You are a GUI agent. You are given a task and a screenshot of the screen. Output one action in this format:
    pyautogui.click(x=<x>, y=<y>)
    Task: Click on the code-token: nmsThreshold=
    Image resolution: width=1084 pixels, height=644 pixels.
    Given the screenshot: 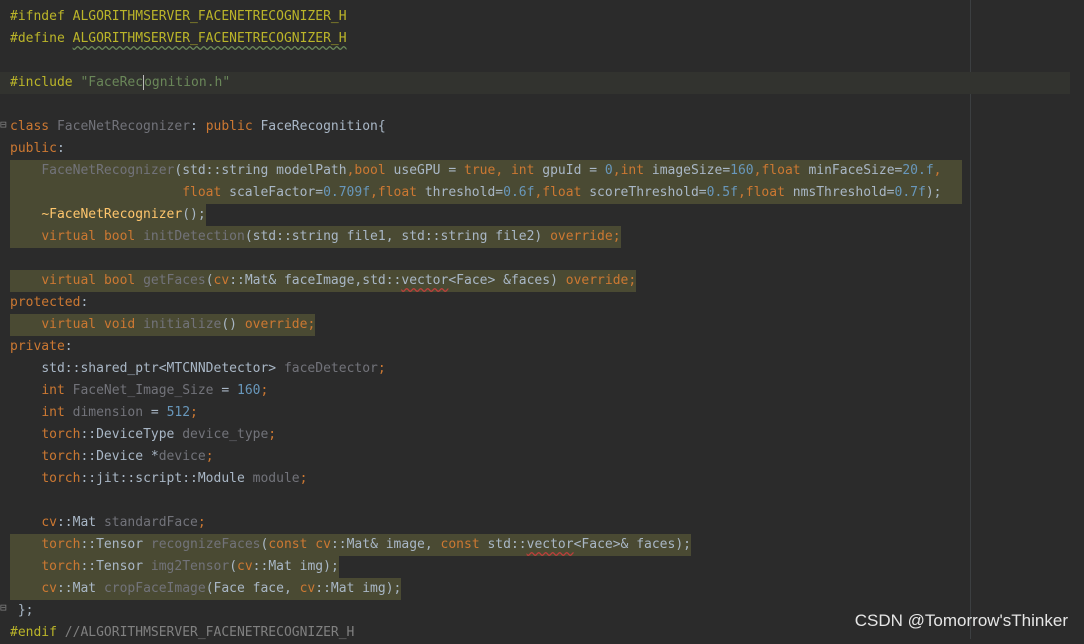 What is the action you would take?
    pyautogui.click(x=843, y=192)
    